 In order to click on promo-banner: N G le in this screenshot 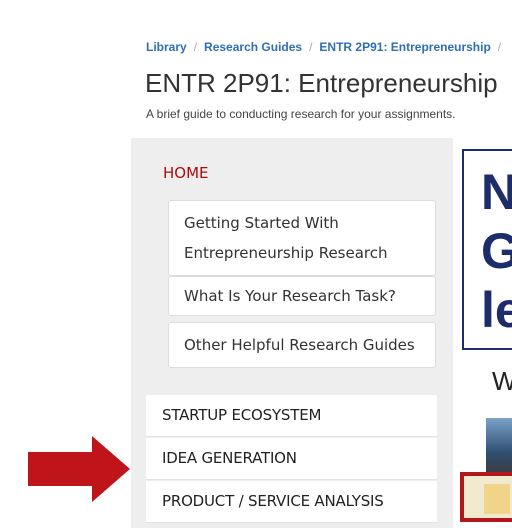, I will do `click(487, 249)`.